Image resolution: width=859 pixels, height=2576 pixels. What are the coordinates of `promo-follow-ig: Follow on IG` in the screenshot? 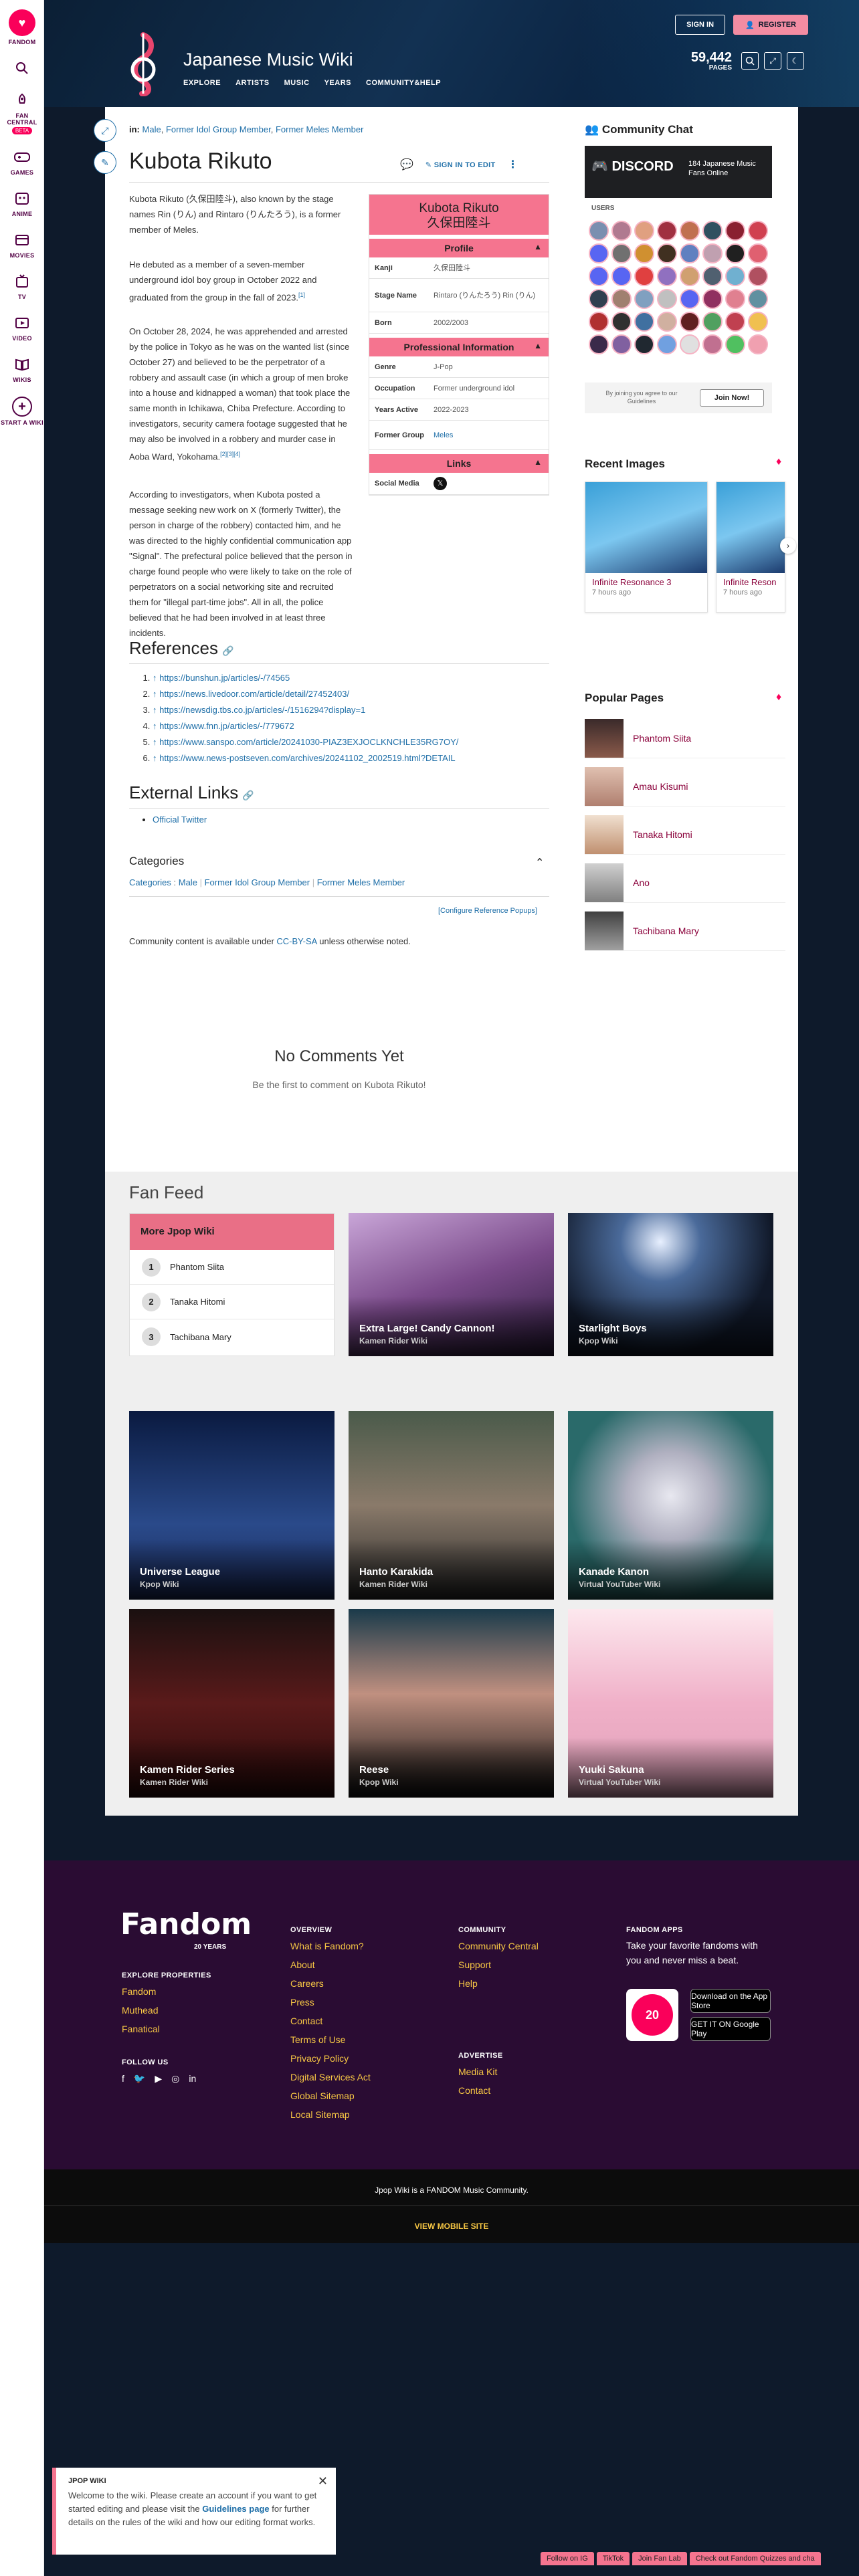 It's located at (567, 2558).